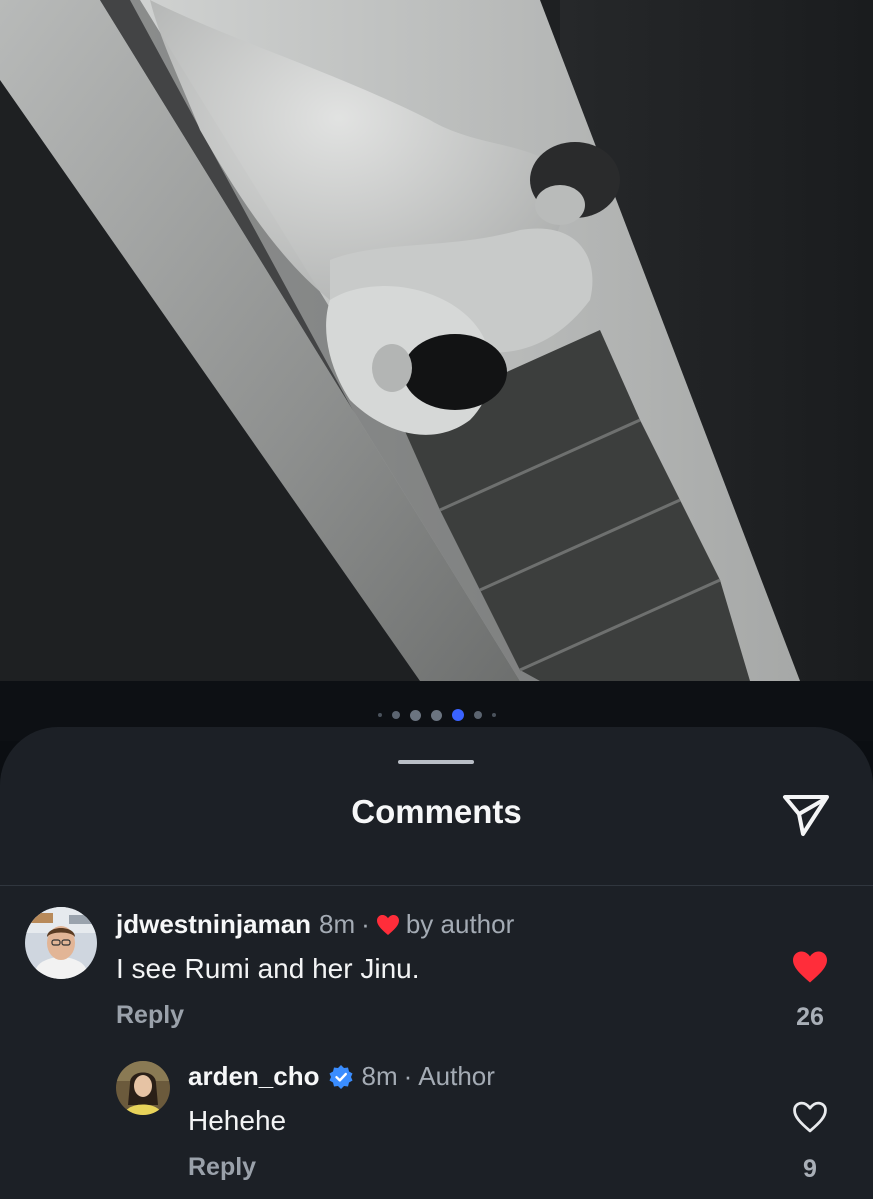 Image resolution: width=873 pixels, height=1199 pixels. What do you see at coordinates (457, 715) in the screenshot?
I see `carousel-dot-active` at bounding box center [457, 715].